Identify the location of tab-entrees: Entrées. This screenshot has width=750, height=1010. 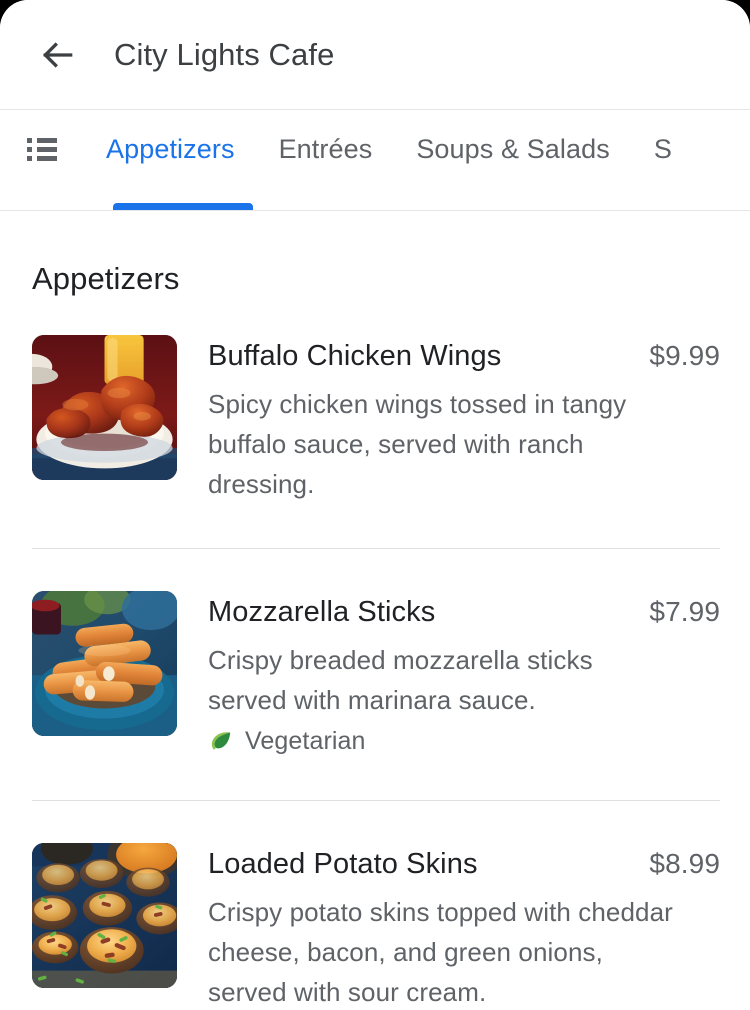
(326, 149).